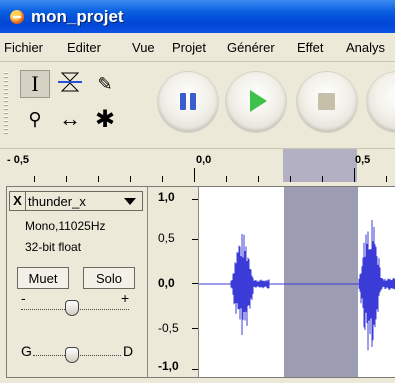 This screenshot has height=383, width=395. I want to click on window-title: mon_projet, so click(77, 16).